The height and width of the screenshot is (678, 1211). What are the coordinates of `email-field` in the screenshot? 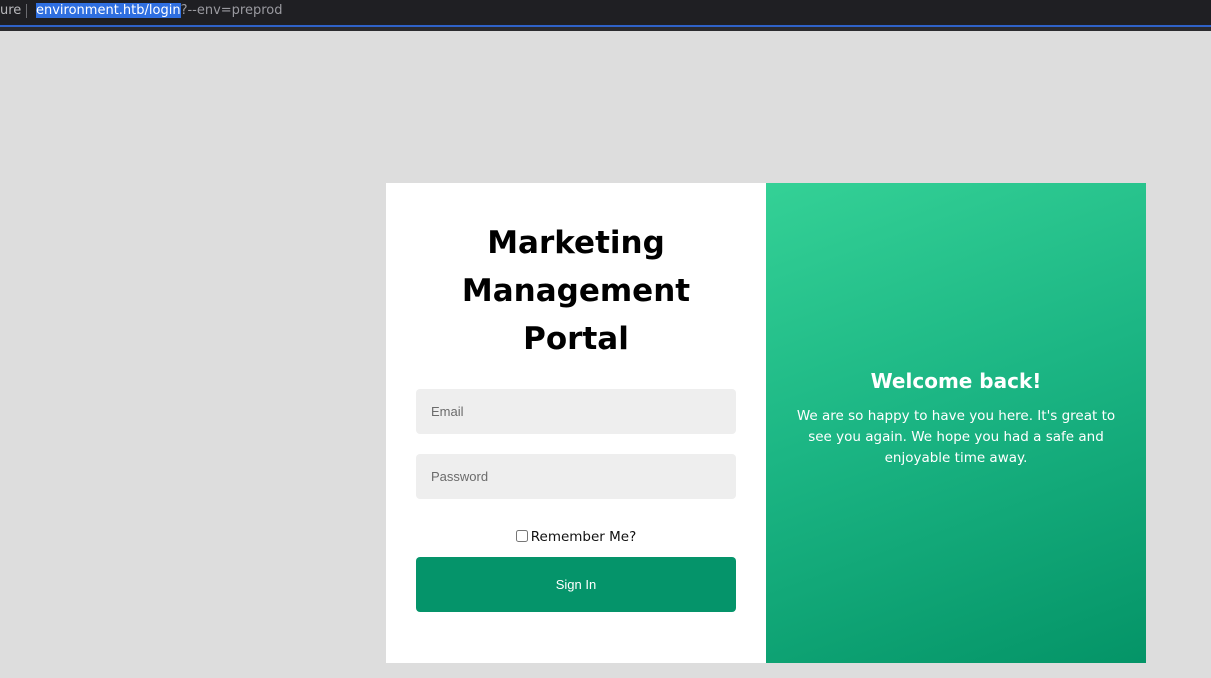 It's located at (576, 411).